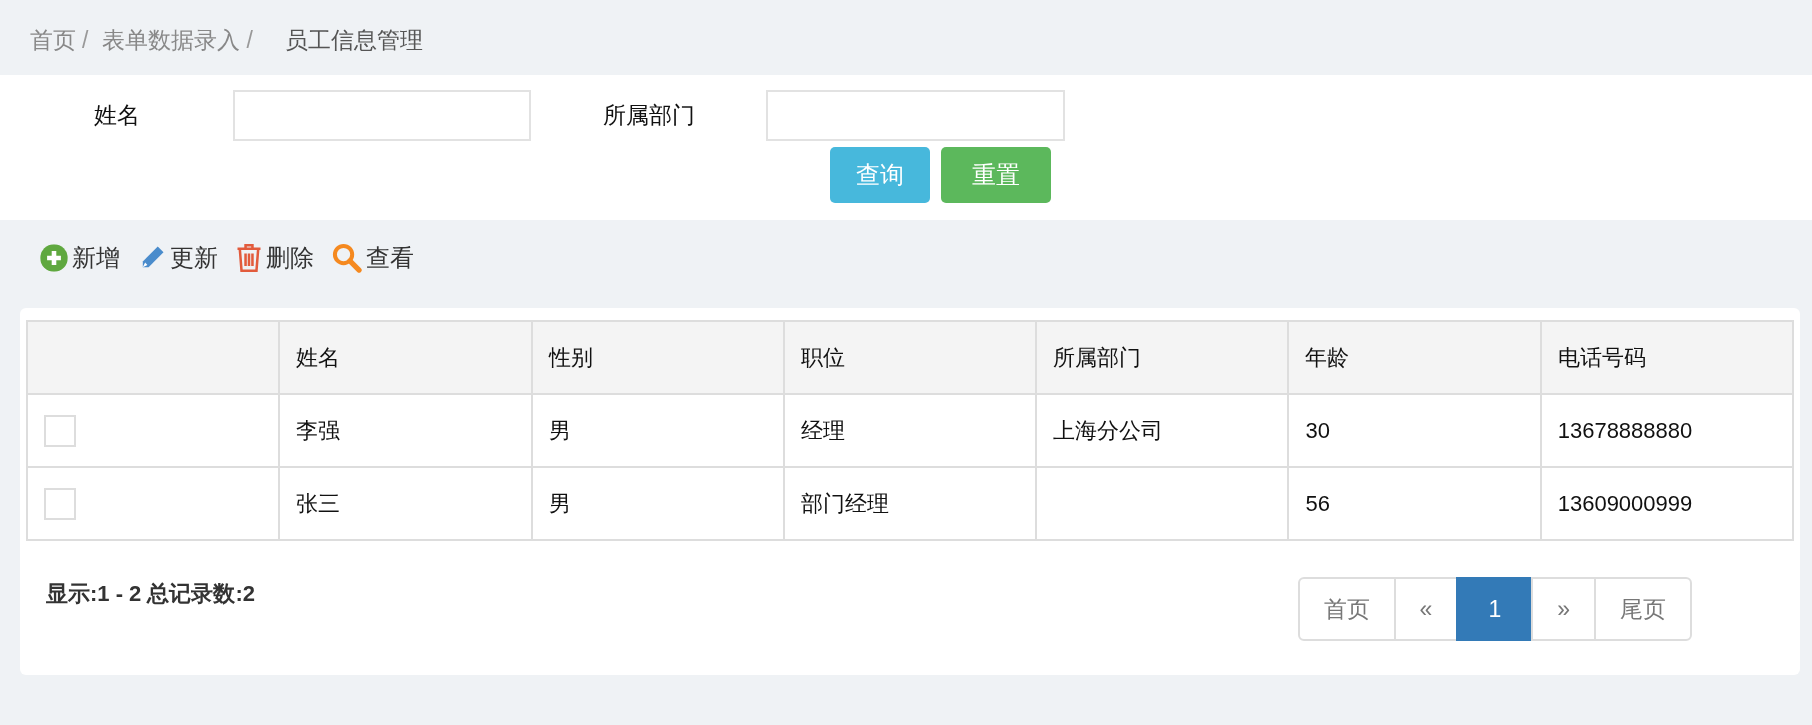  What do you see at coordinates (648, 115) in the screenshot?
I see `field-label: 所属部门` at bounding box center [648, 115].